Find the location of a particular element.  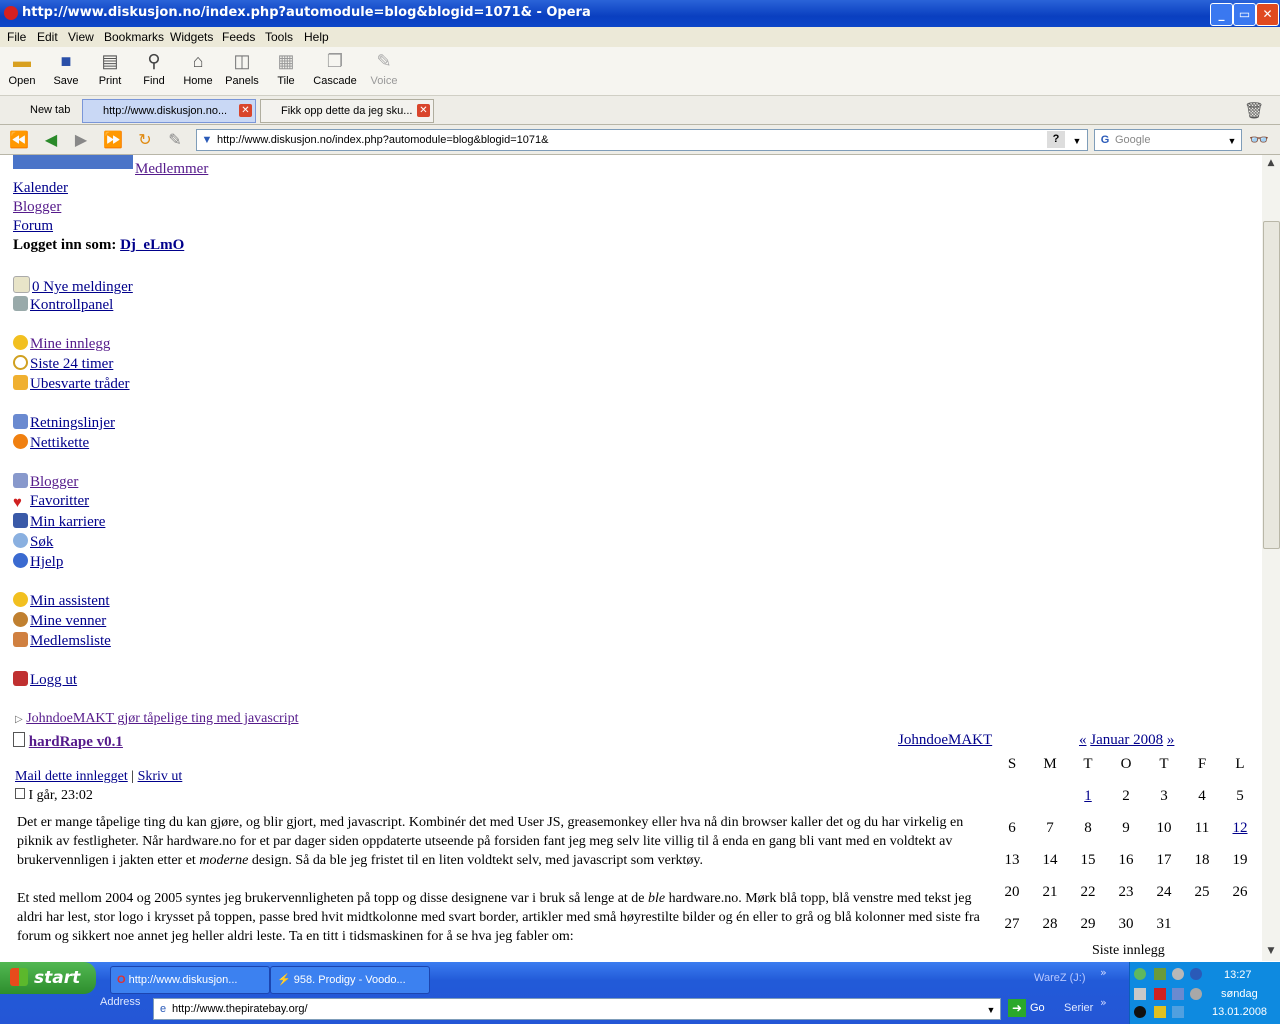

tab-diskusjon: http://www.diskusjon.no... ✕ is located at coordinates (169, 111).